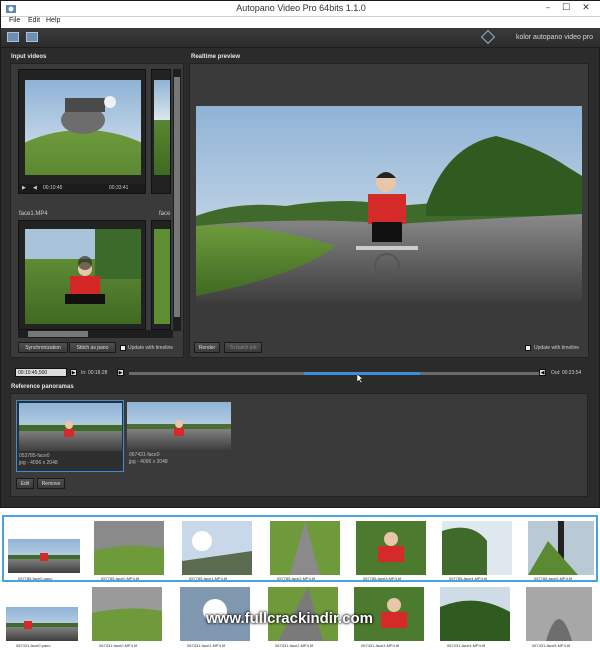  I want to click on reference-1-name: 053785-face0, so click(34, 456).